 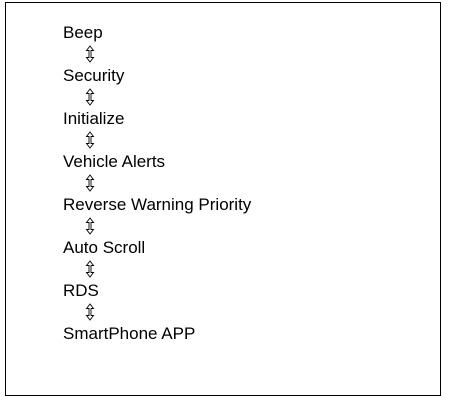 I want to click on menu-item-beep: Beep, so click(x=83, y=32).